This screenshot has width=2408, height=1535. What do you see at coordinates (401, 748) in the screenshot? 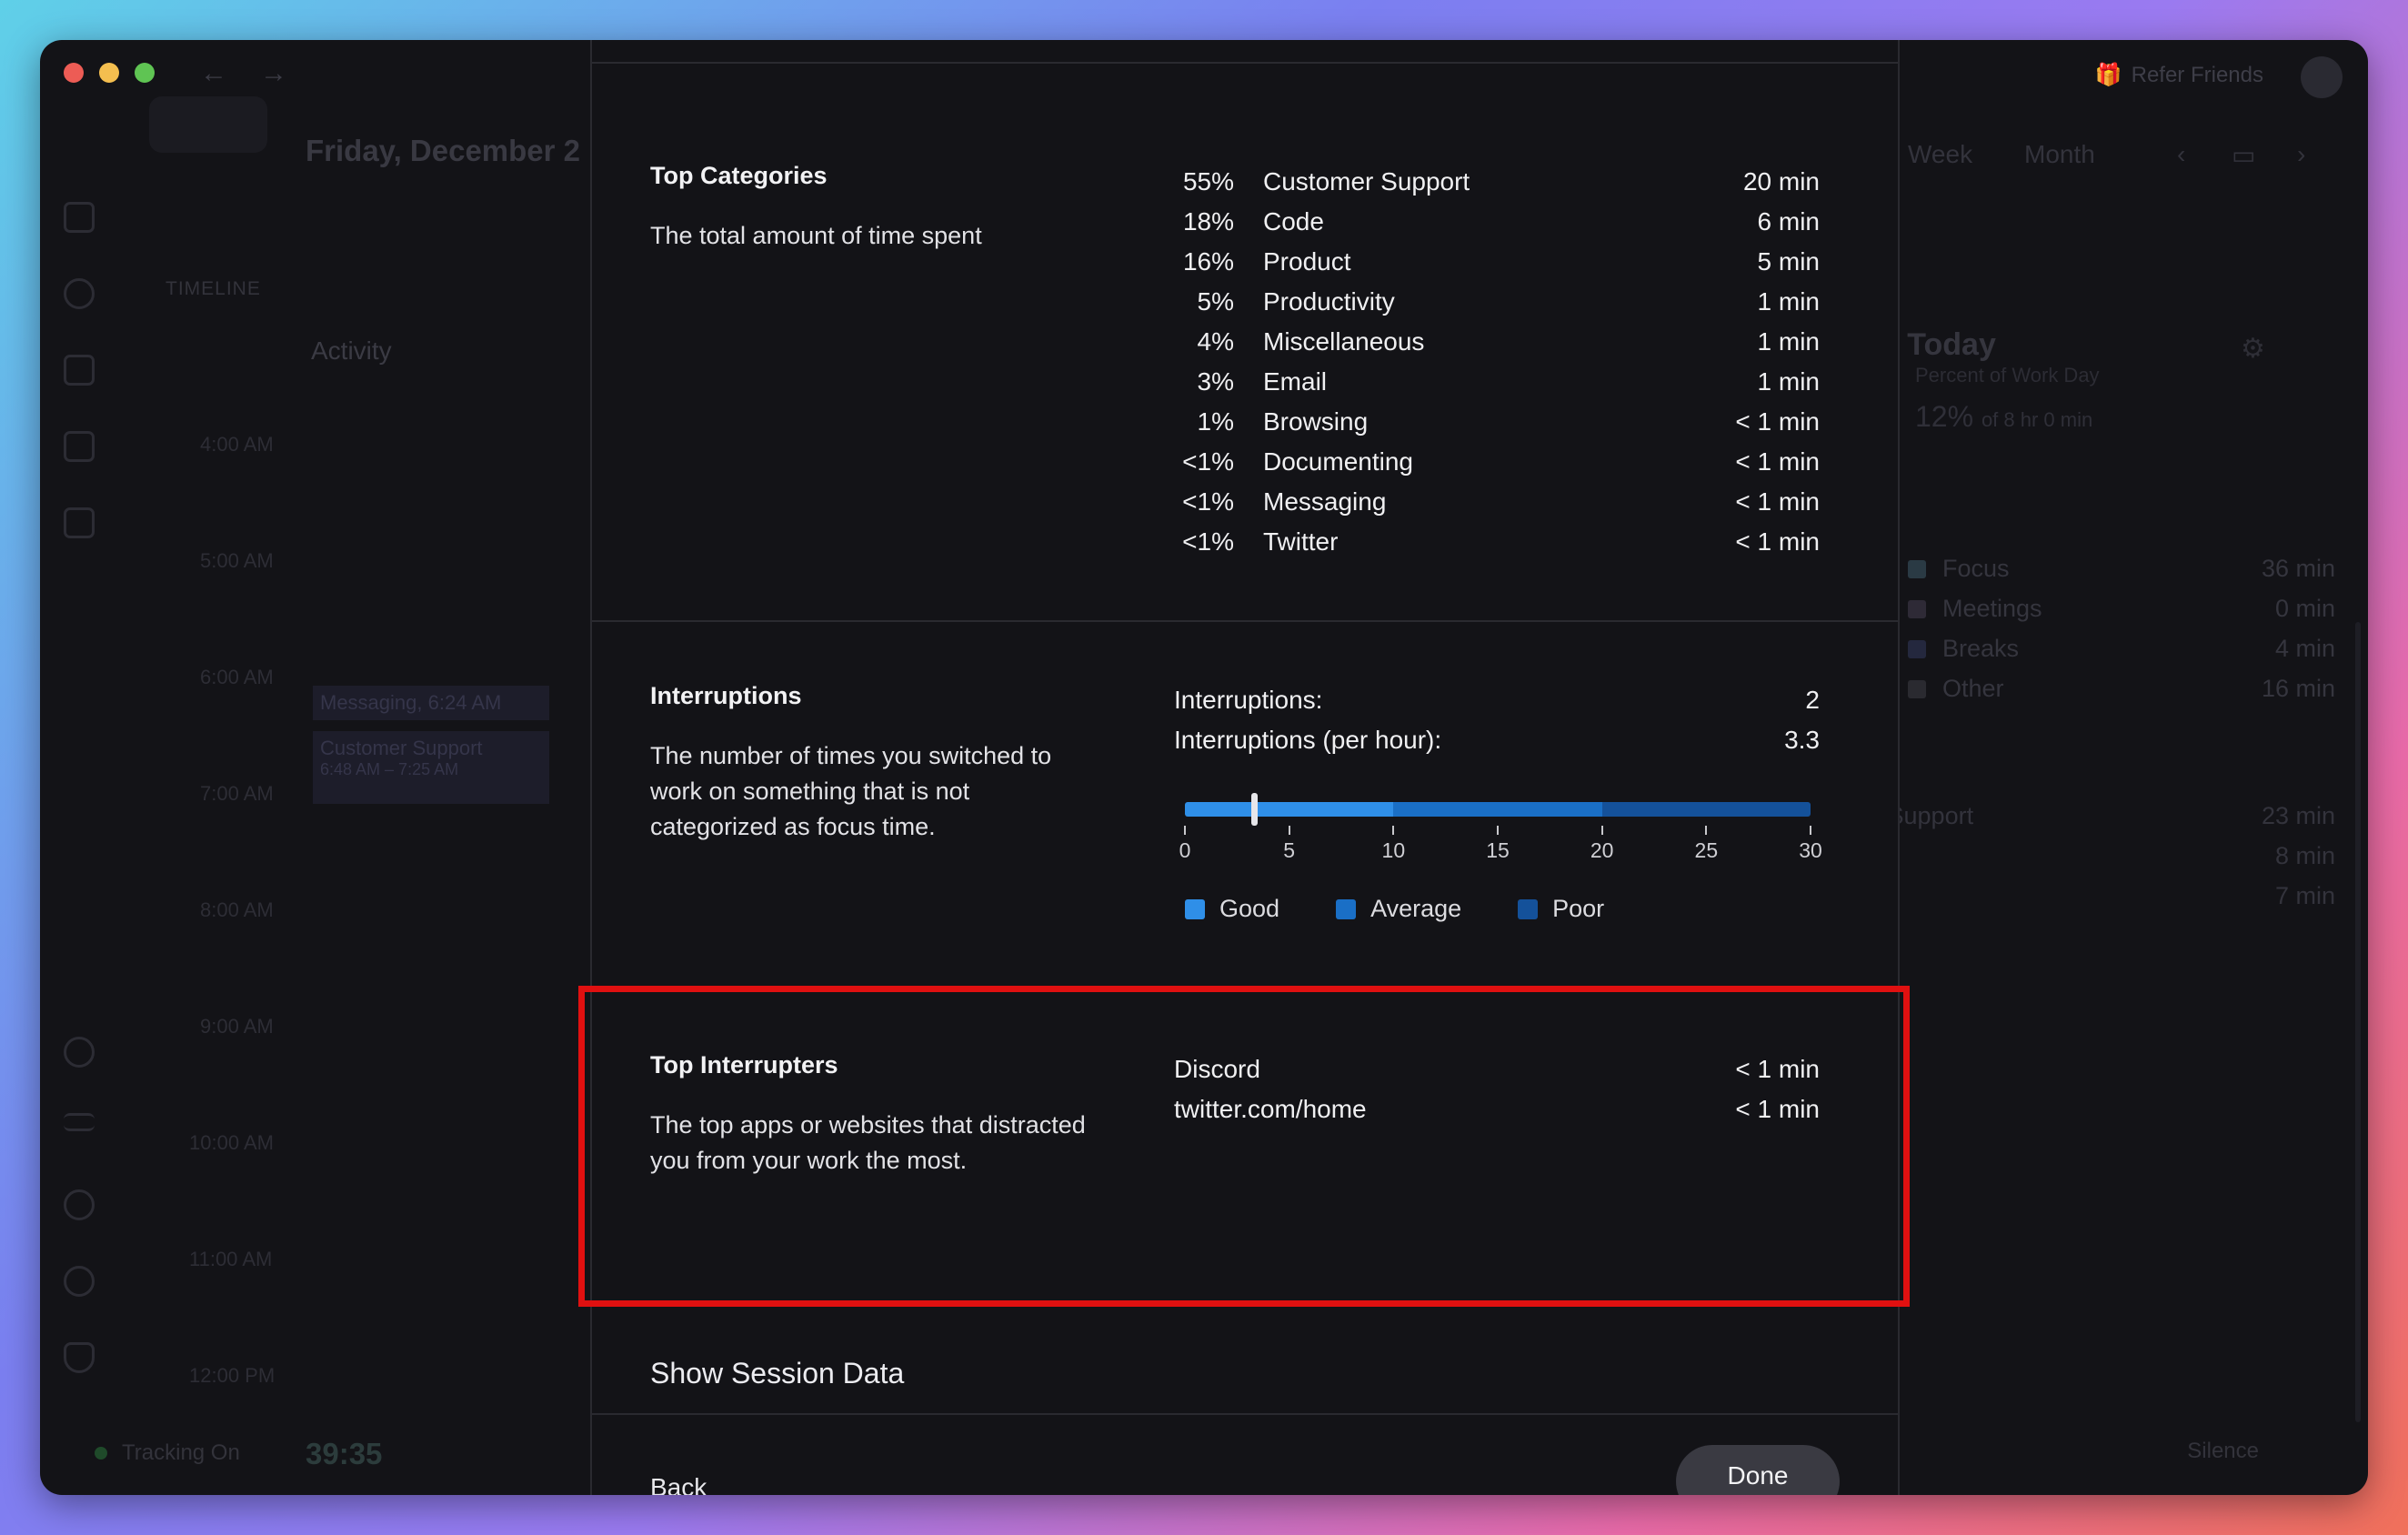
I see `block-label: Customer Support` at bounding box center [401, 748].